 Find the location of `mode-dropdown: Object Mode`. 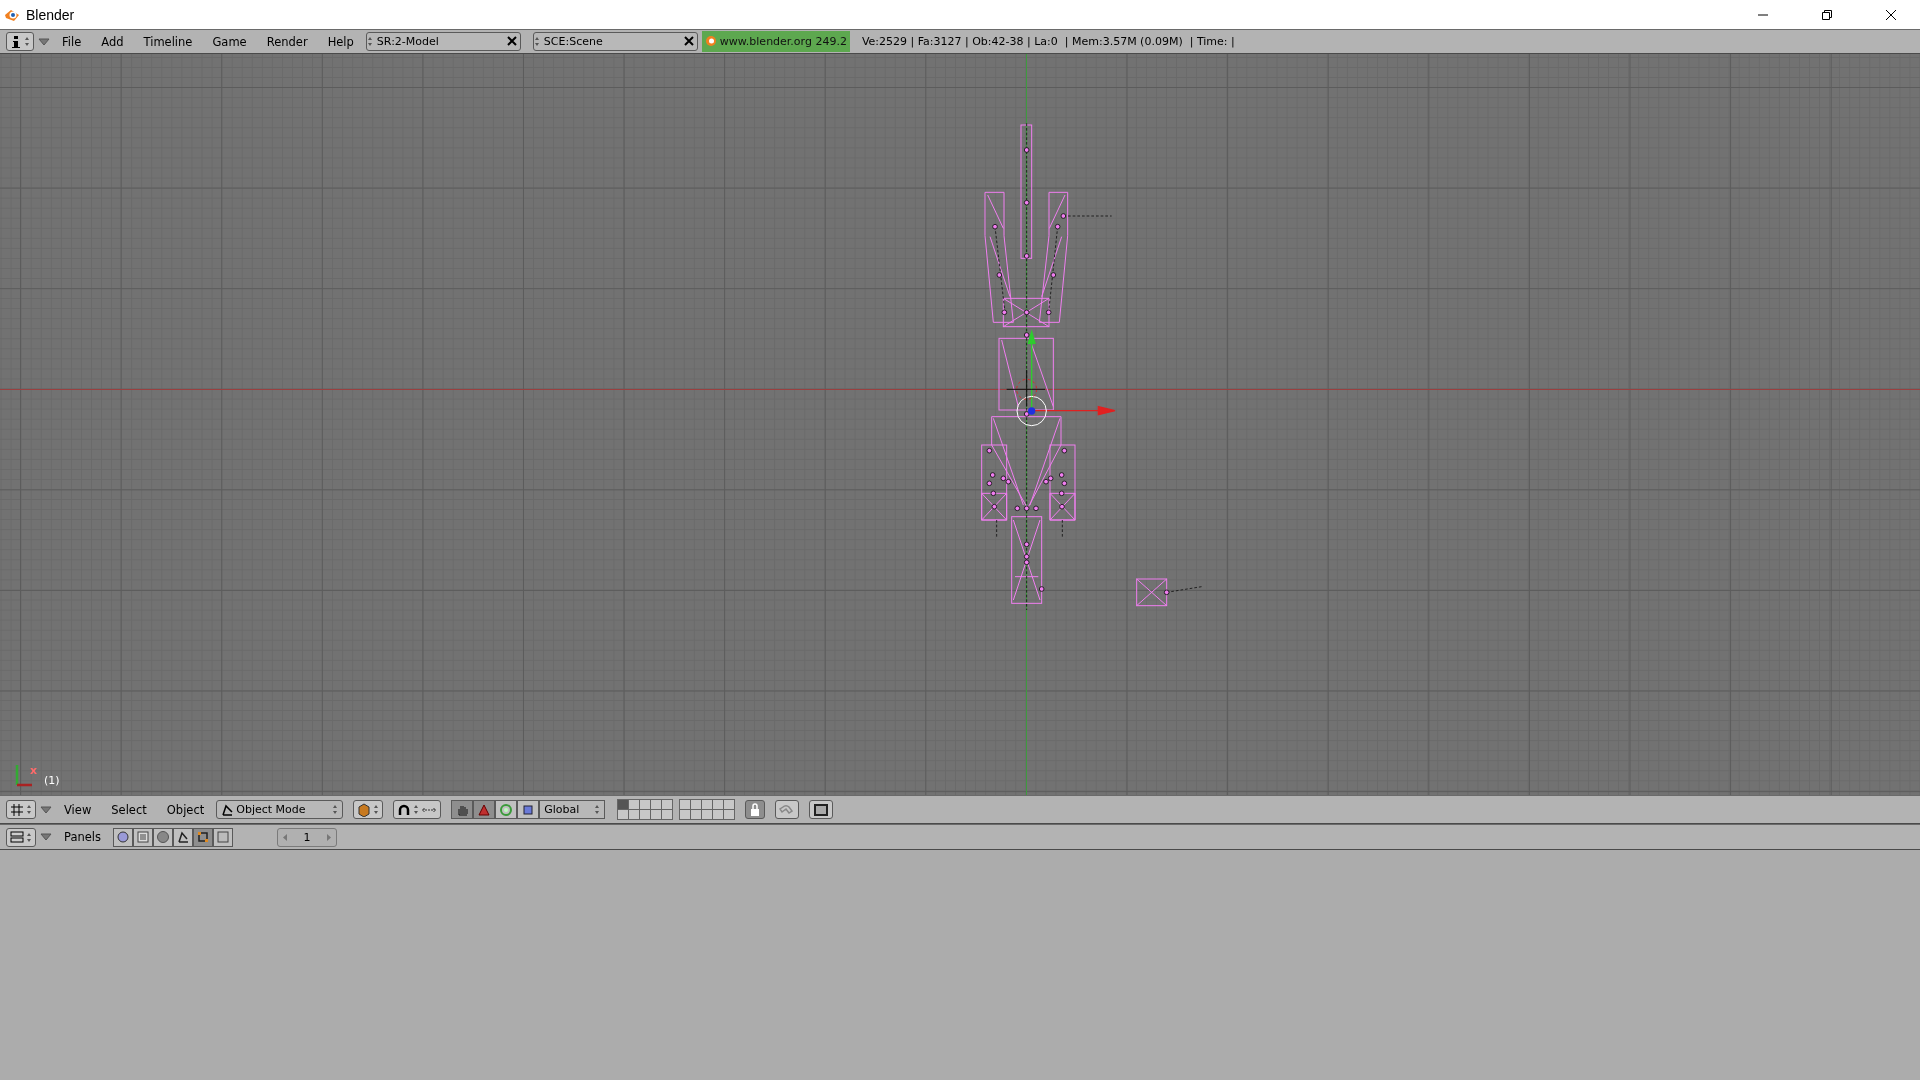

mode-dropdown: Object Mode is located at coordinates (280, 809).